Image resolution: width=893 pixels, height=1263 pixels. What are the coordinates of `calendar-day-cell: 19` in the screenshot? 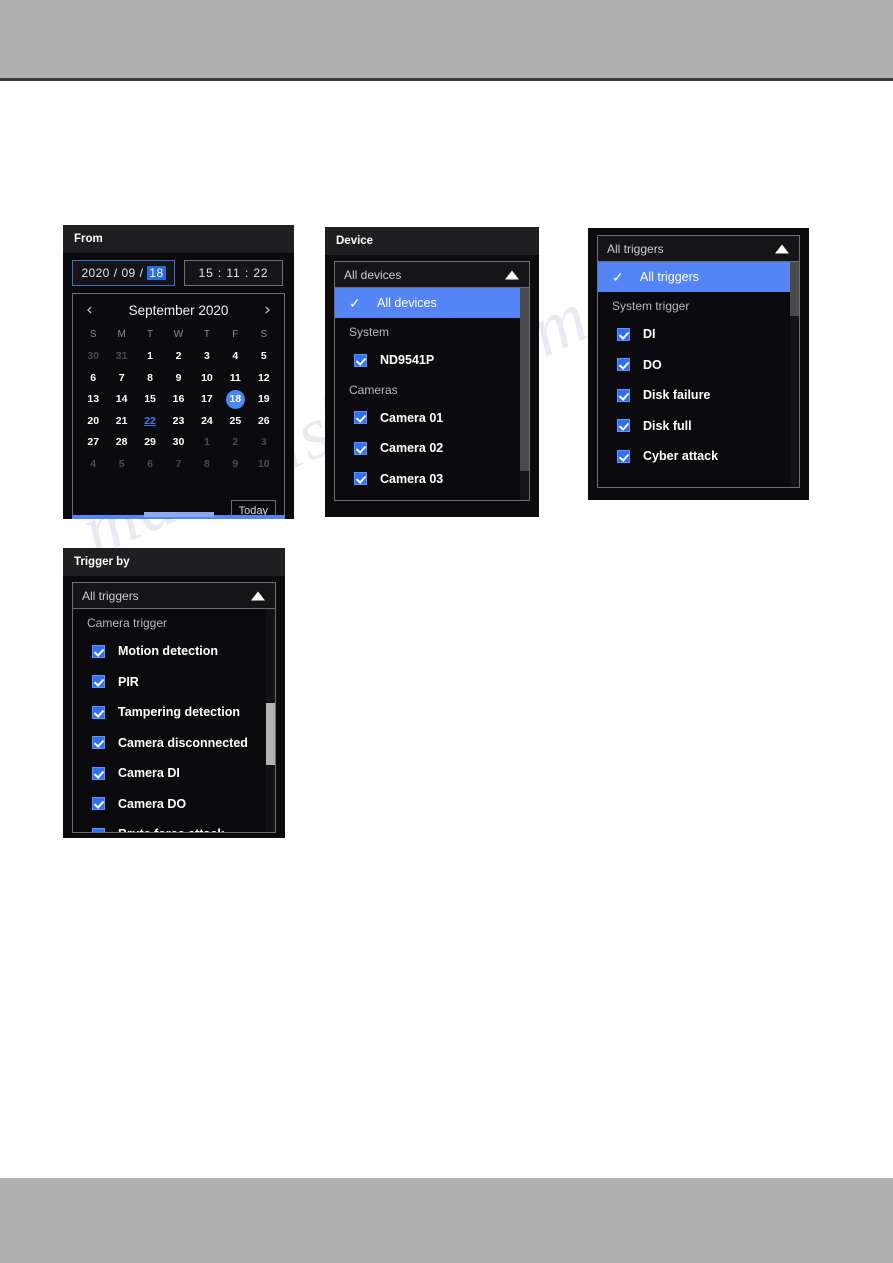 It's located at (264, 400).